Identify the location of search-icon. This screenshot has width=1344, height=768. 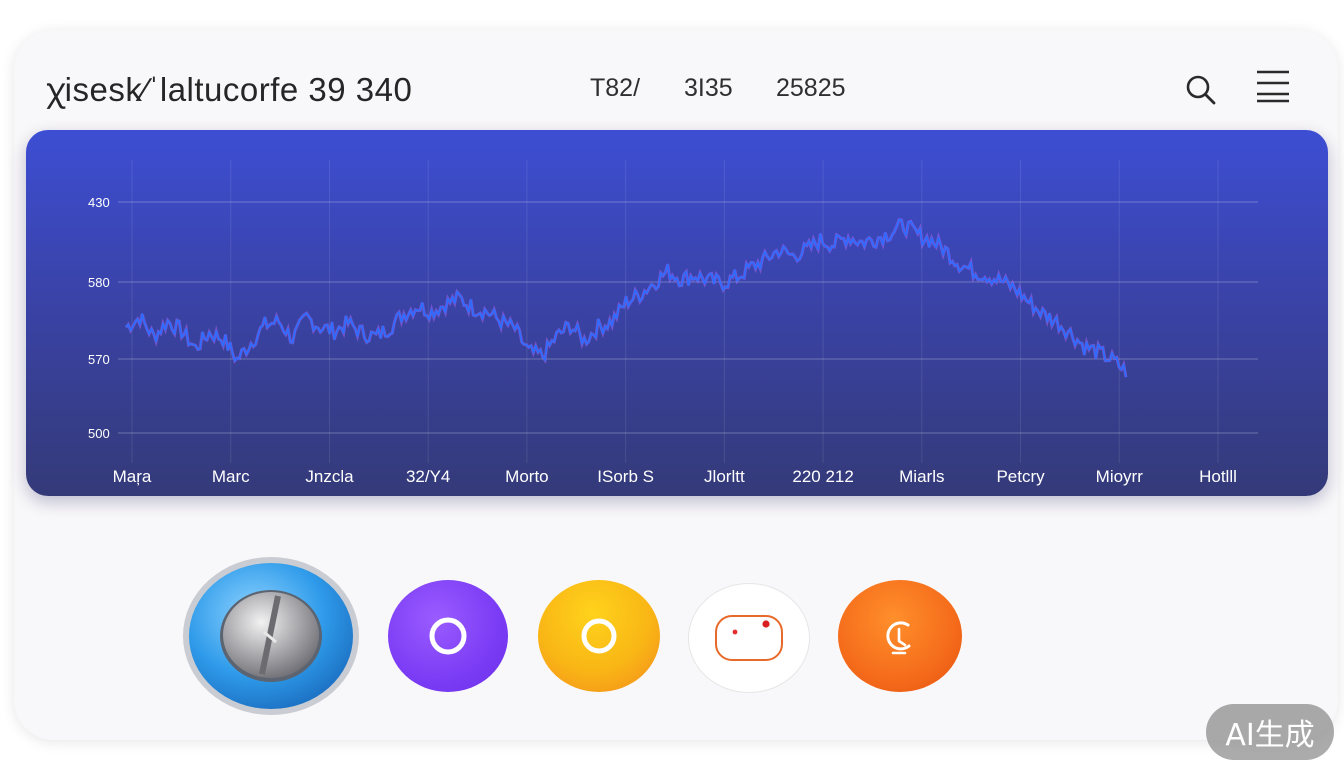
(1201, 90).